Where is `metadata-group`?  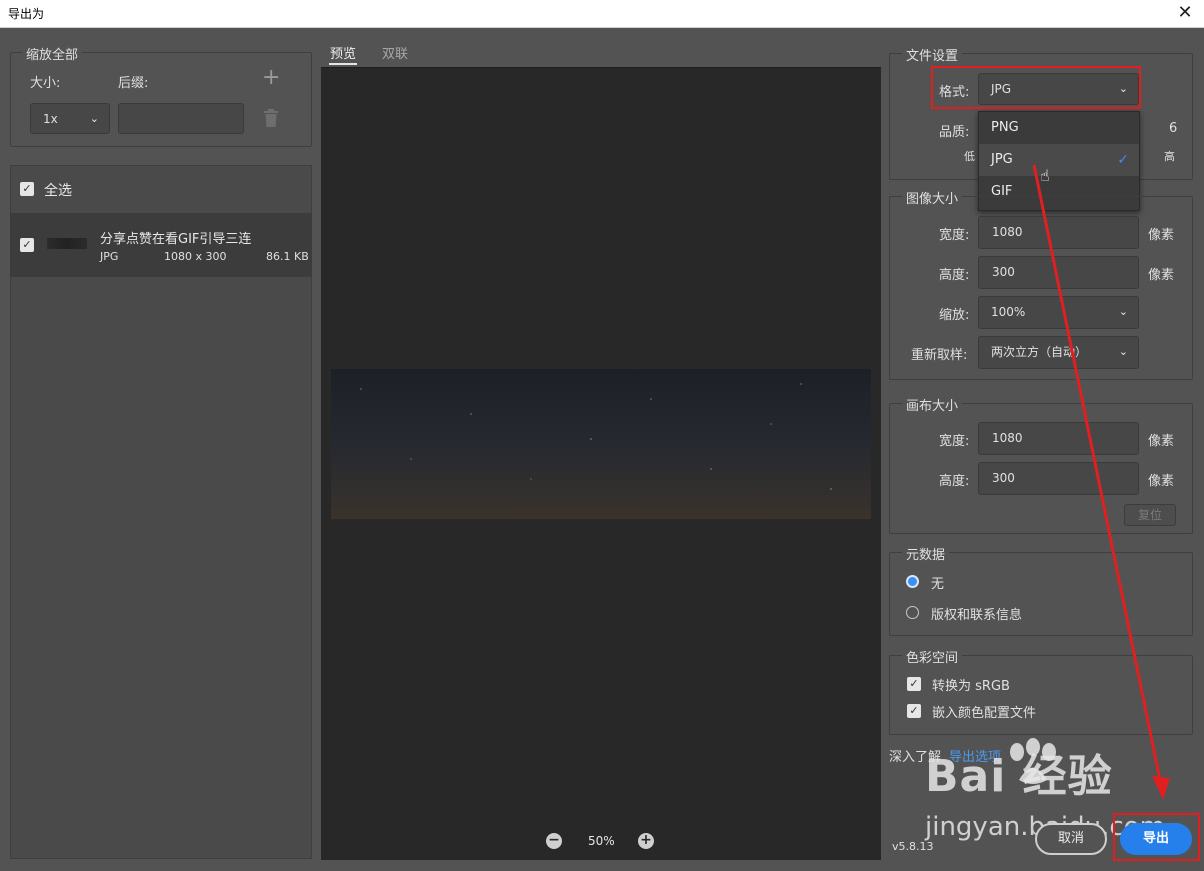
metadata-group is located at coordinates (1041, 594).